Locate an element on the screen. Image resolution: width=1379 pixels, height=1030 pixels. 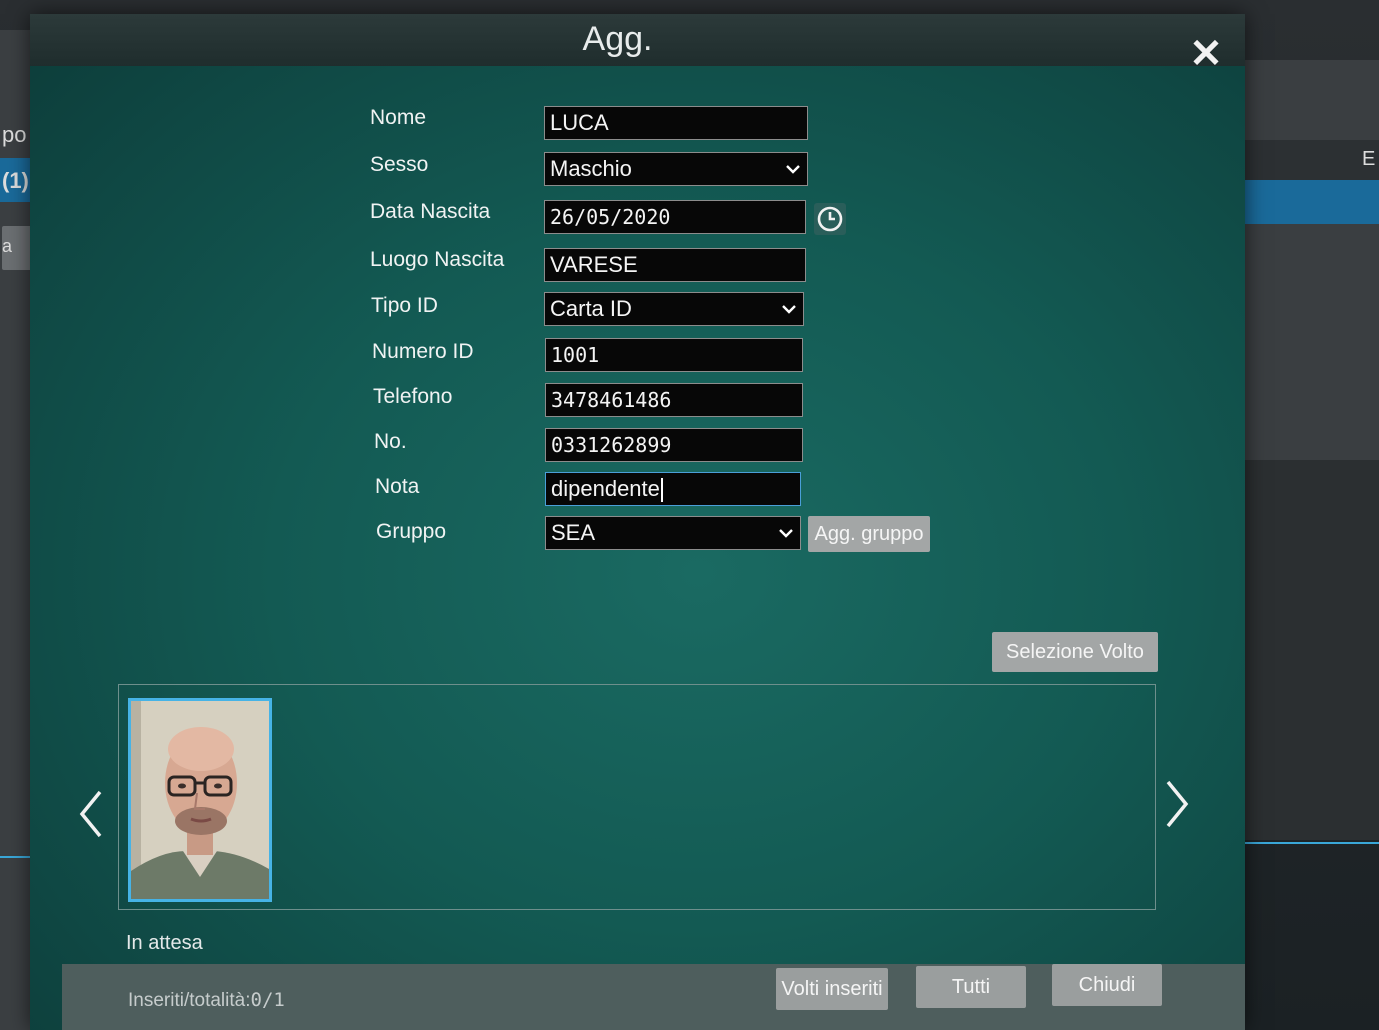
no-label: No. is located at coordinates (390, 441).